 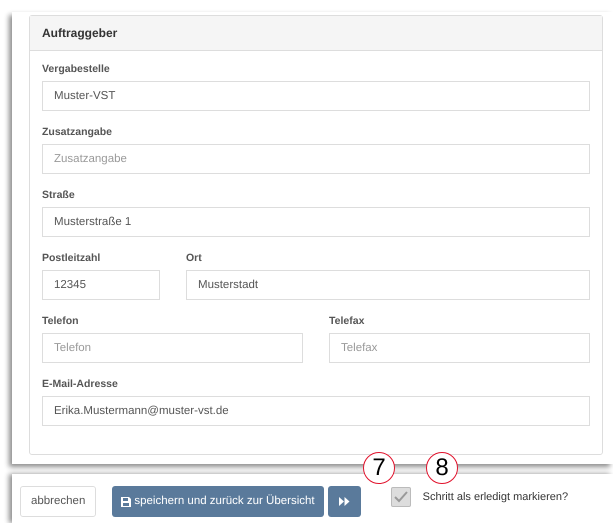 What do you see at coordinates (78, 132) in the screenshot?
I see `field-label: Zusatzangabe` at bounding box center [78, 132].